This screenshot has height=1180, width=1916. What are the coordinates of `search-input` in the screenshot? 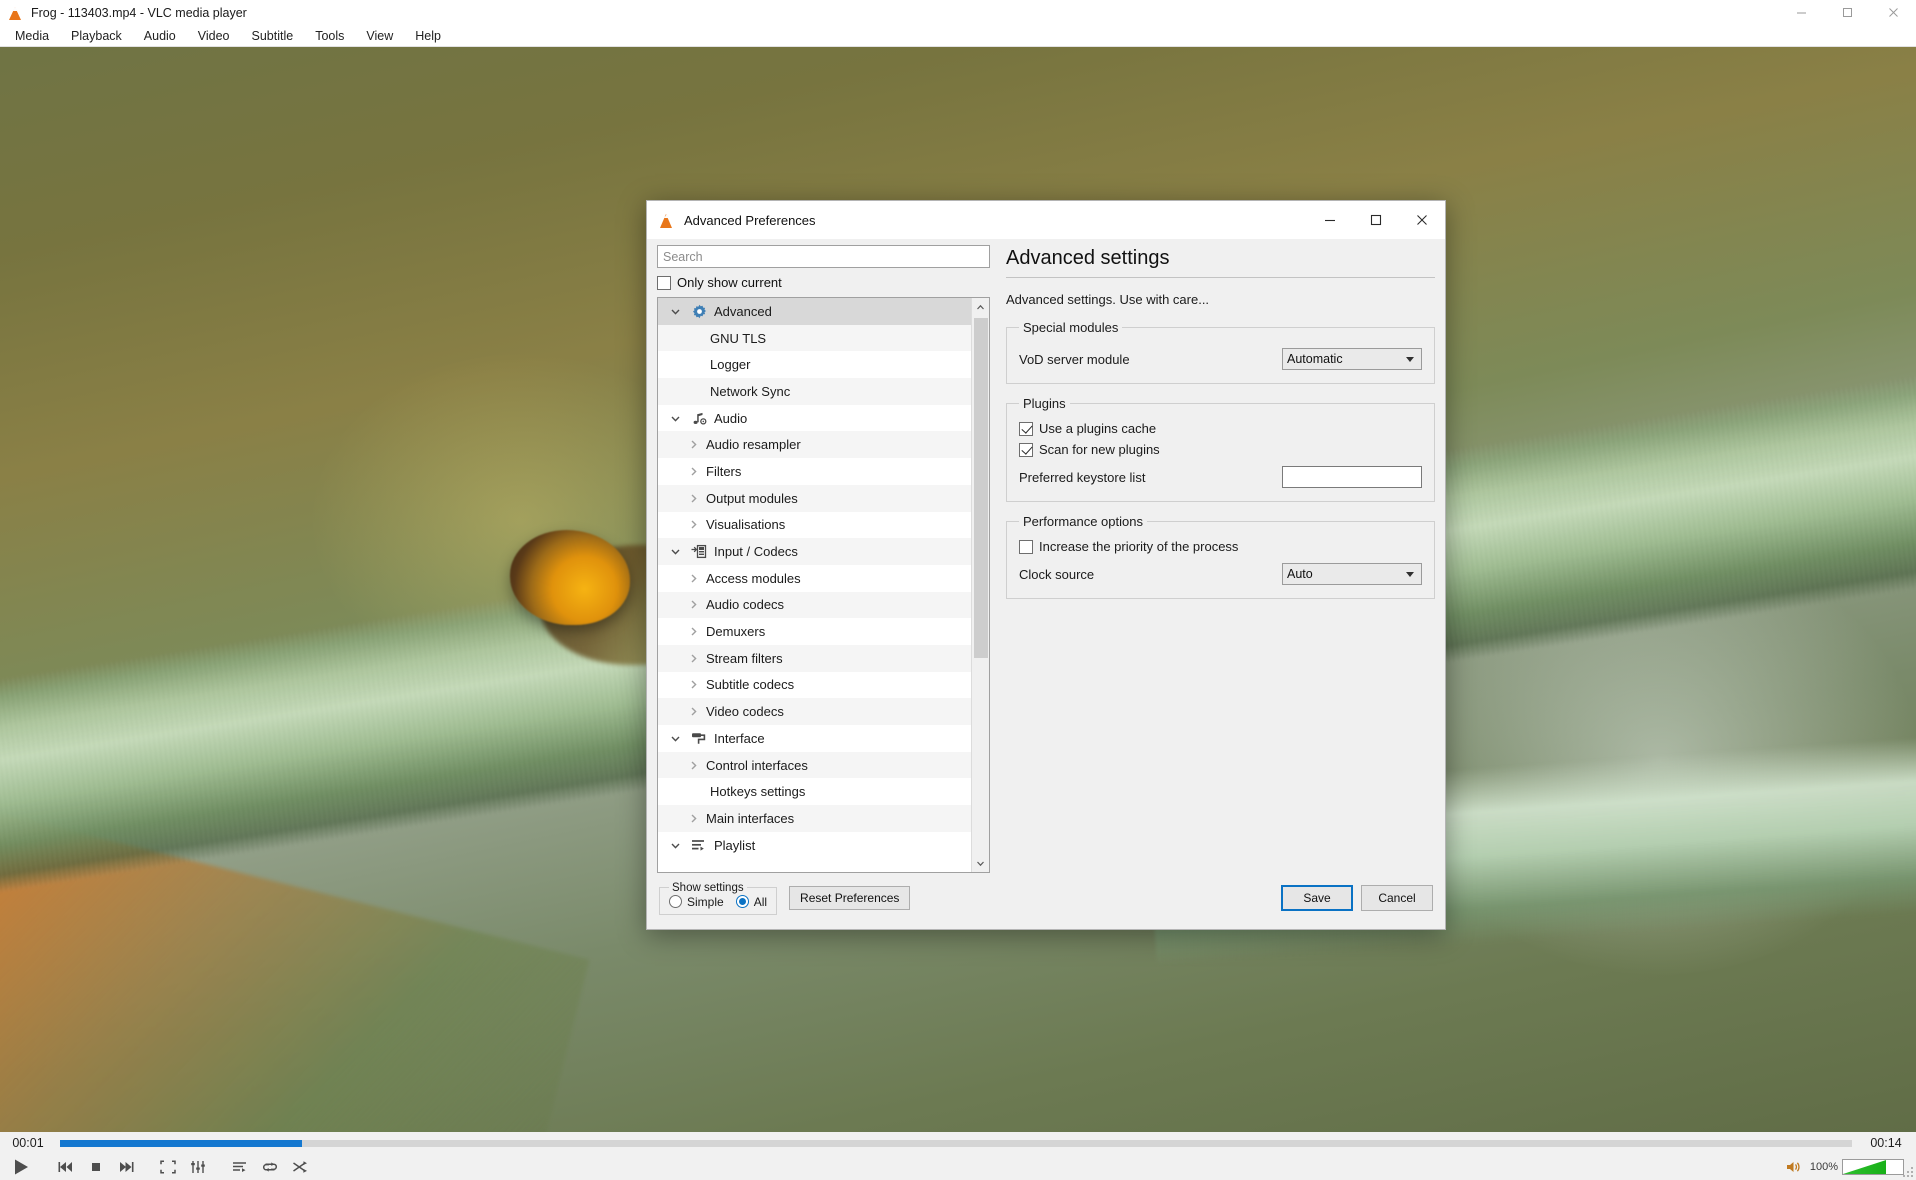 It's located at (823, 256).